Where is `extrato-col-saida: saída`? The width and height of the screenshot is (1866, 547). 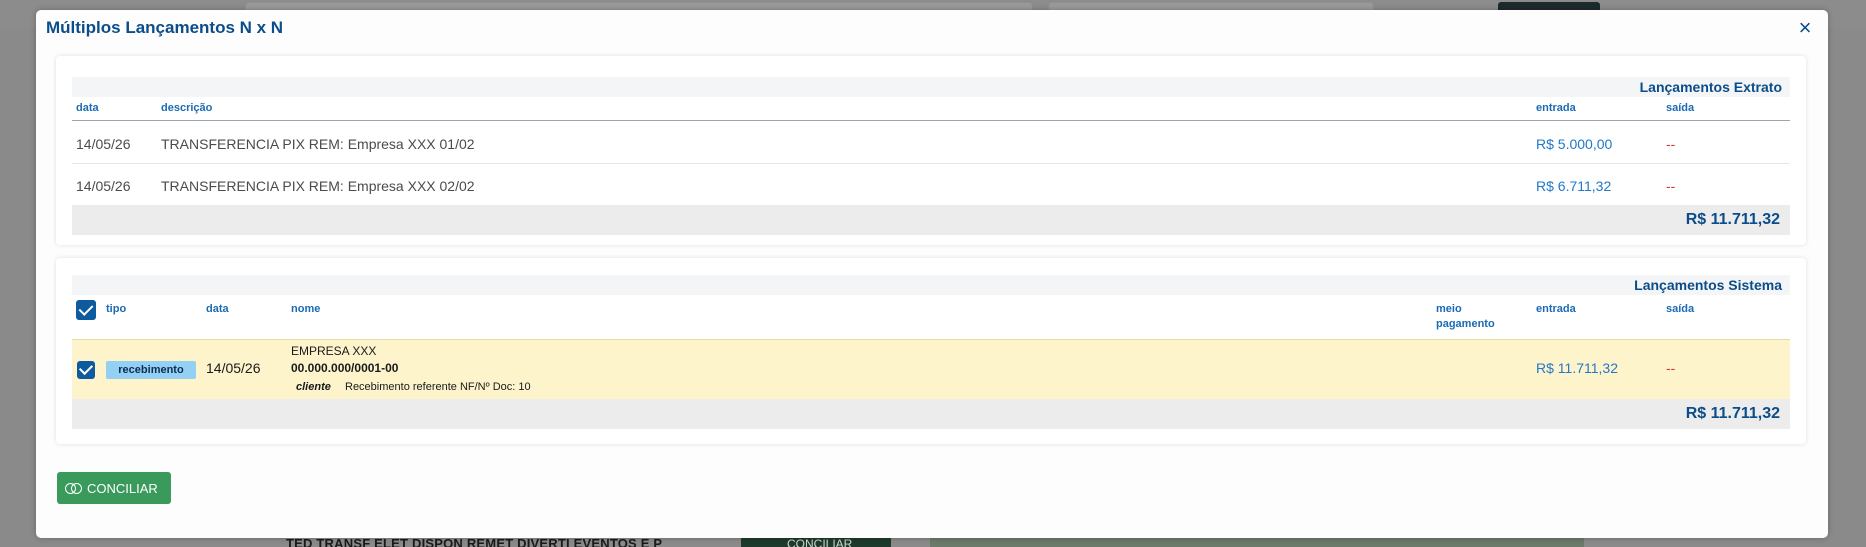
extrato-col-saida: saída is located at coordinates (1680, 108).